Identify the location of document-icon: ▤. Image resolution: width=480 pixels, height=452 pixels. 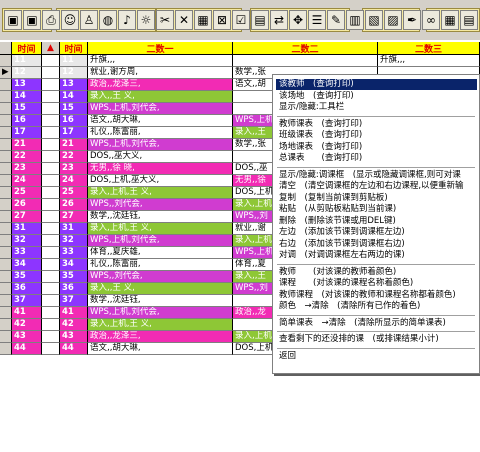
(469, 20).